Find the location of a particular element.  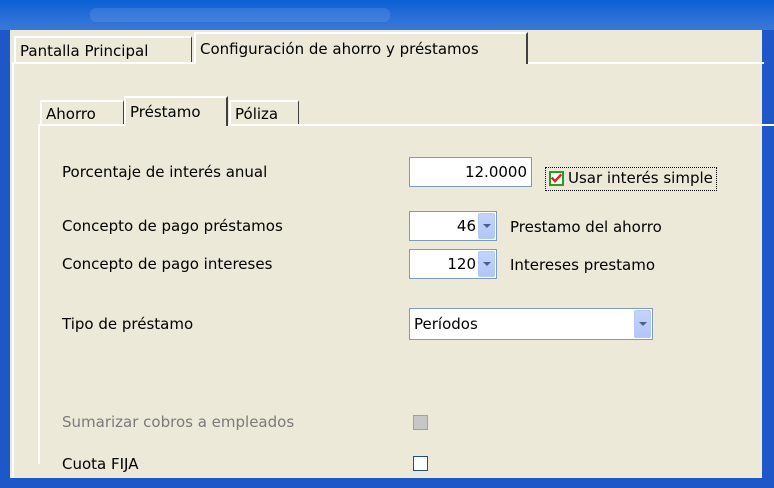

tab-prestamo: Préstamo is located at coordinates (176, 111).